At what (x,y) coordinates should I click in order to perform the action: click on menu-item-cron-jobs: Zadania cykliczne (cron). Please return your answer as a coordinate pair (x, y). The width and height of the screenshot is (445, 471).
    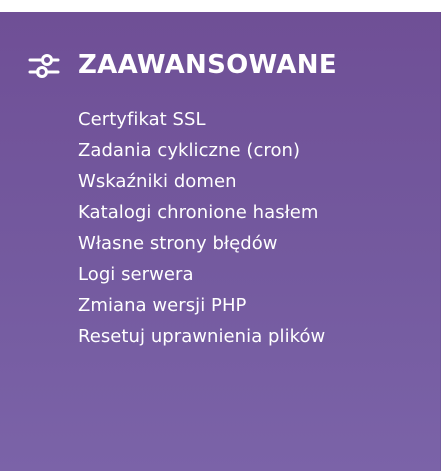
    Looking at the image, I should click on (243, 150).